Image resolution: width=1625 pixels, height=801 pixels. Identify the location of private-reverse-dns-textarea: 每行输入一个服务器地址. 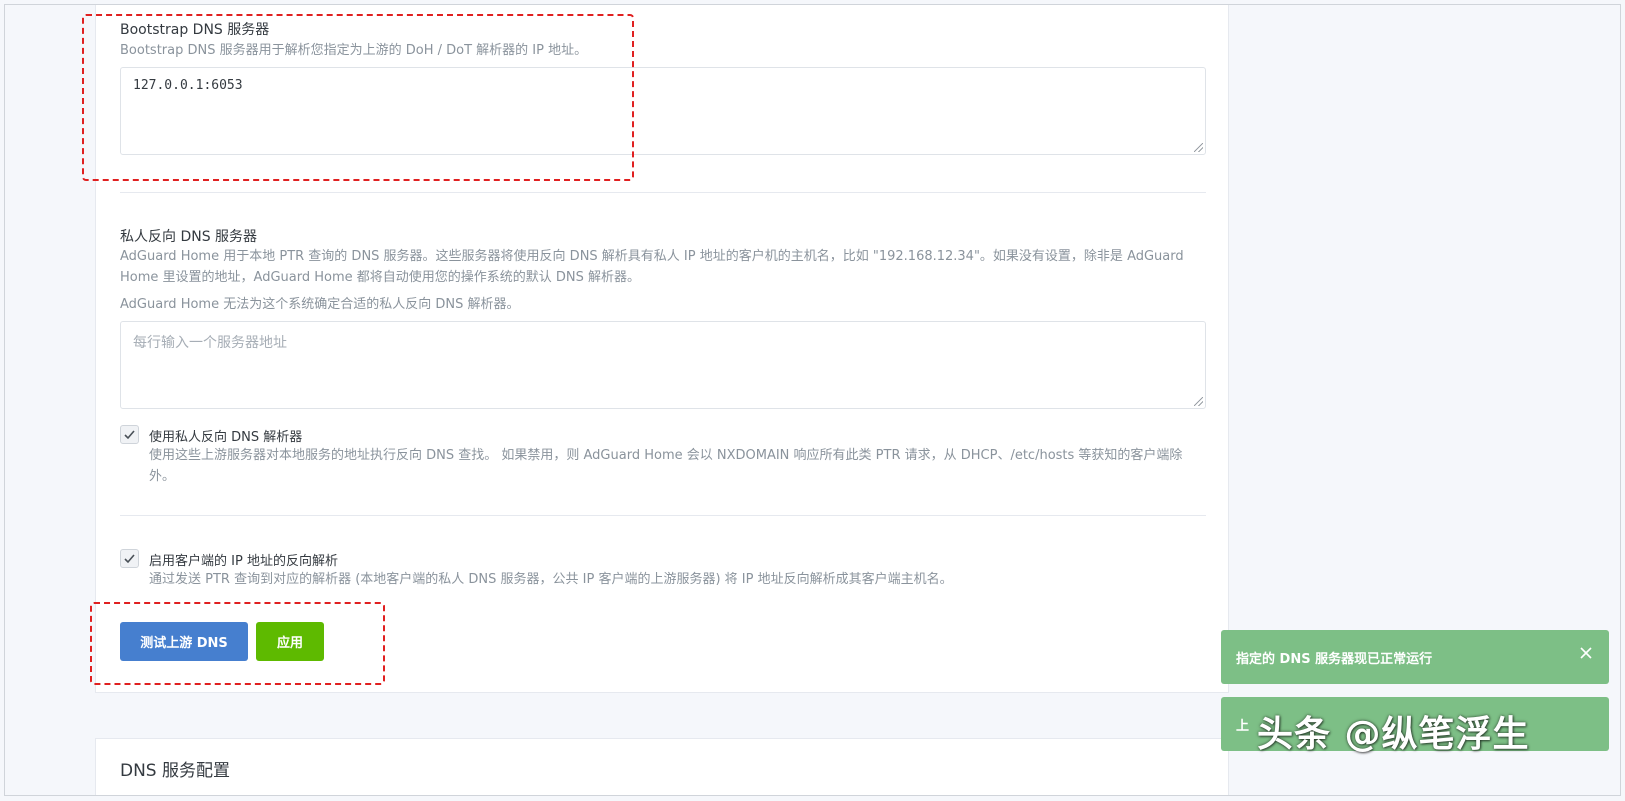
(663, 365).